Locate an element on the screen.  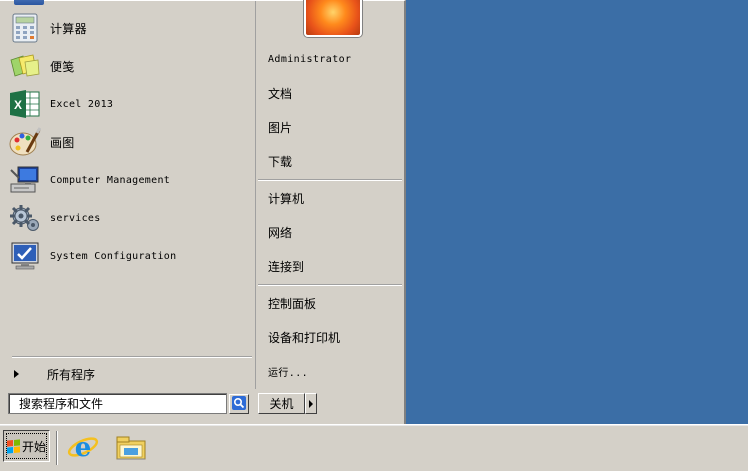
program-label: System Configuration is located at coordinates (113, 256).